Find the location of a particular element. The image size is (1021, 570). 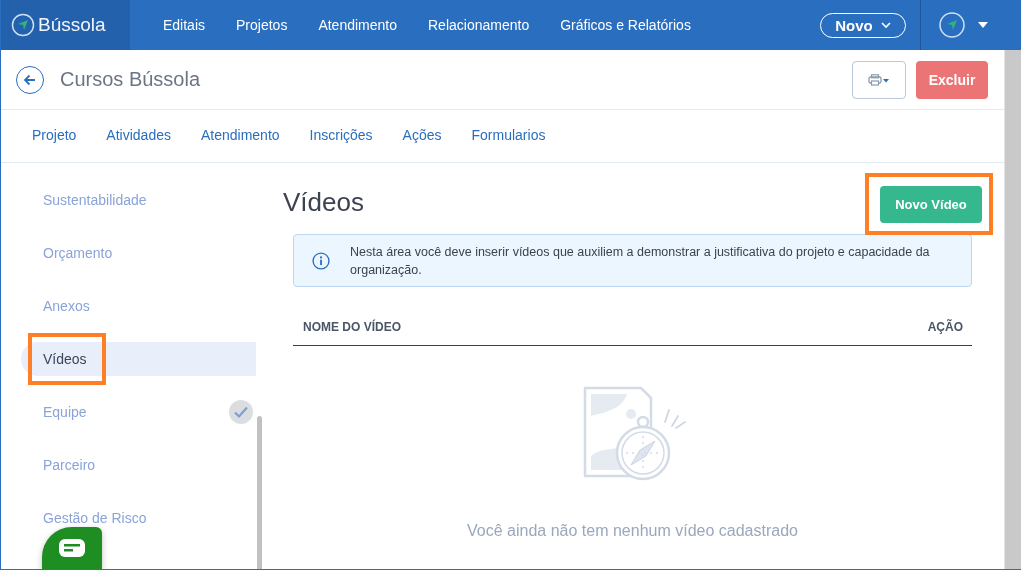

avatar-icon is located at coordinates (952, 25).